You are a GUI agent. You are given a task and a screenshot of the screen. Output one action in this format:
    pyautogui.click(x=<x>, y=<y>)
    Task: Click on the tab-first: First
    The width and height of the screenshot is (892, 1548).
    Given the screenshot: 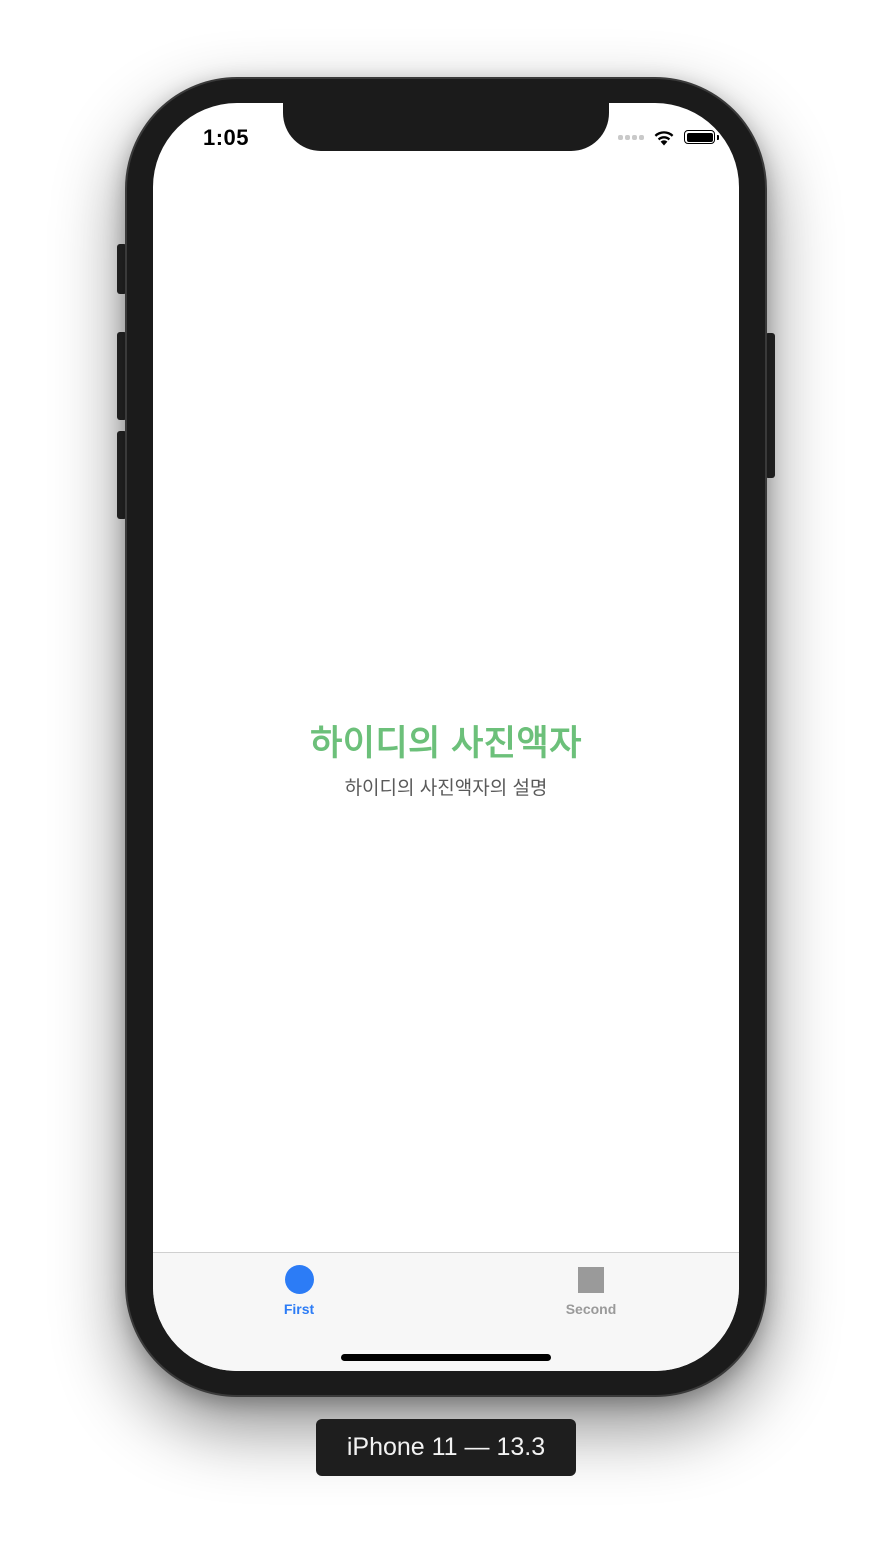 What is the action you would take?
    pyautogui.click(x=299, y=1291)
    